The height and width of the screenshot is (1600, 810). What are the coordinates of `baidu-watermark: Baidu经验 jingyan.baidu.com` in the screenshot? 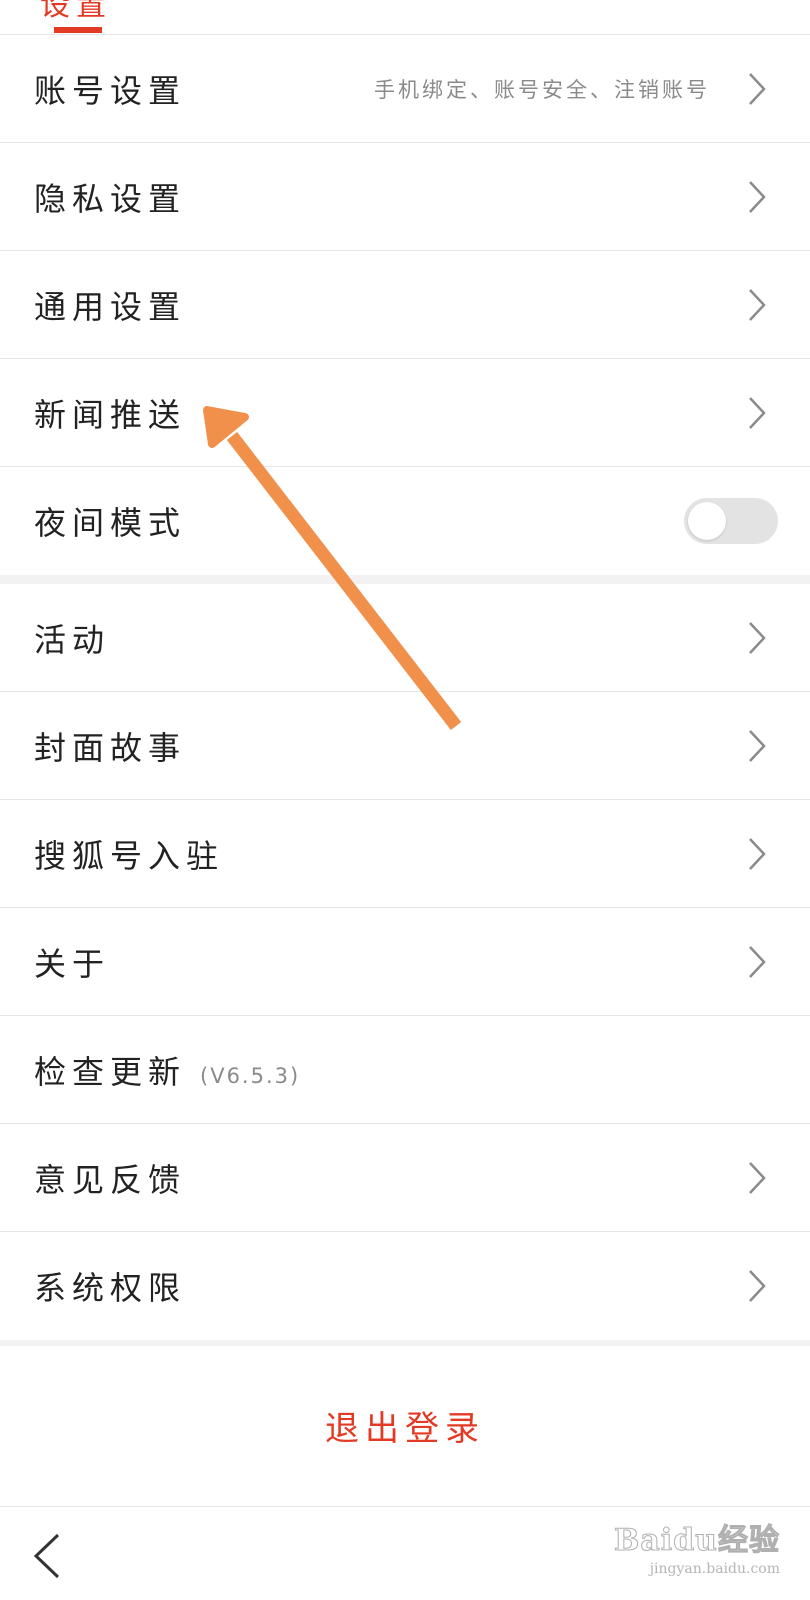 It's located at (697, 1546).